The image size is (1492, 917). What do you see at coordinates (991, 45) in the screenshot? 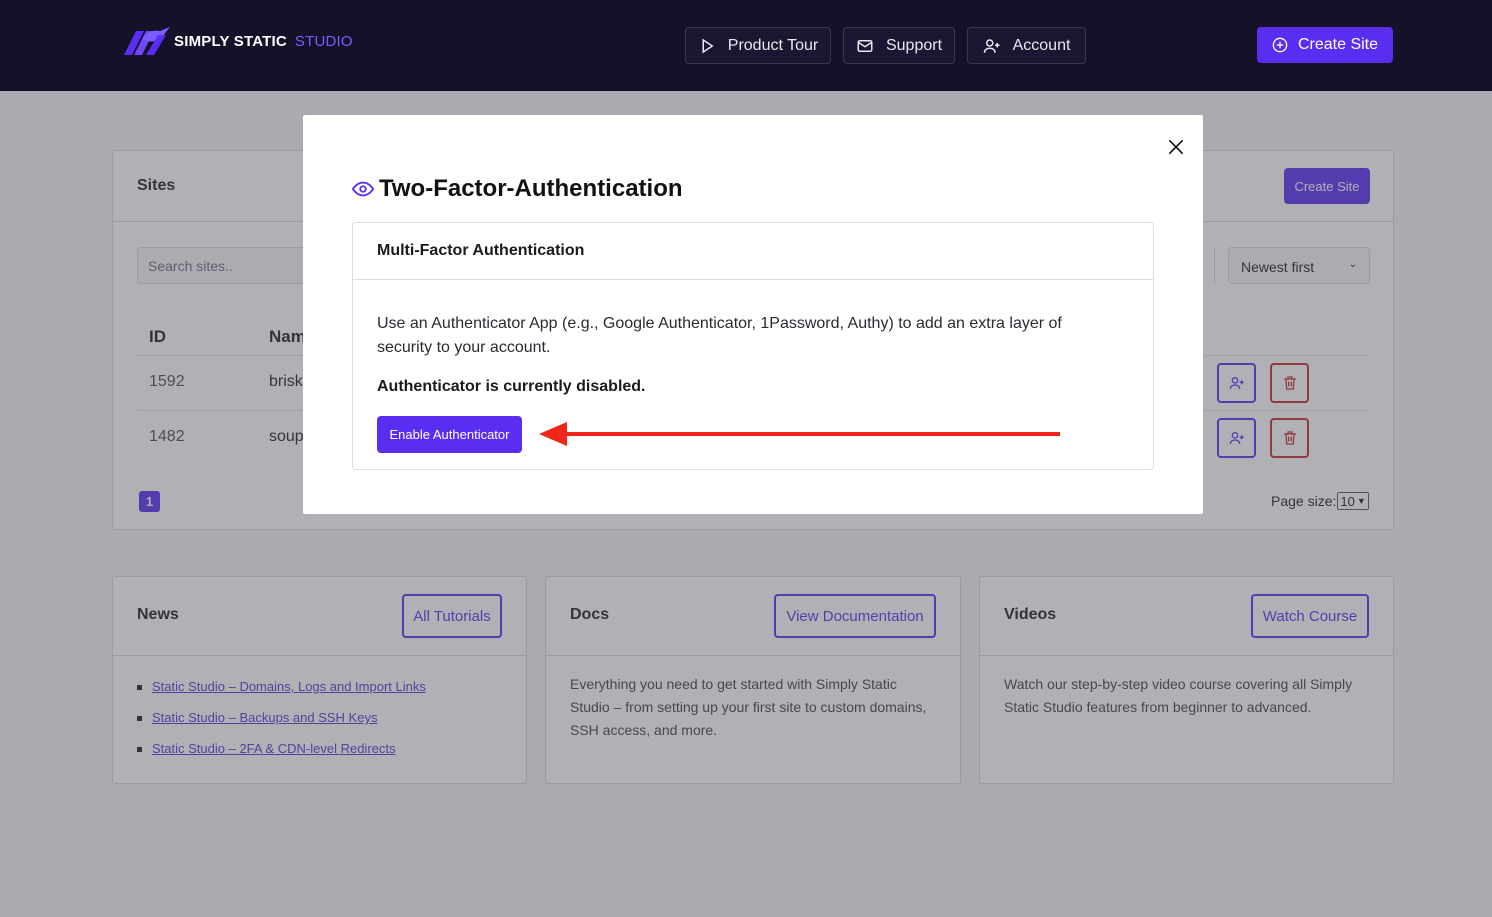
I see `user-plus-icon` at bounding box center [991, 45].